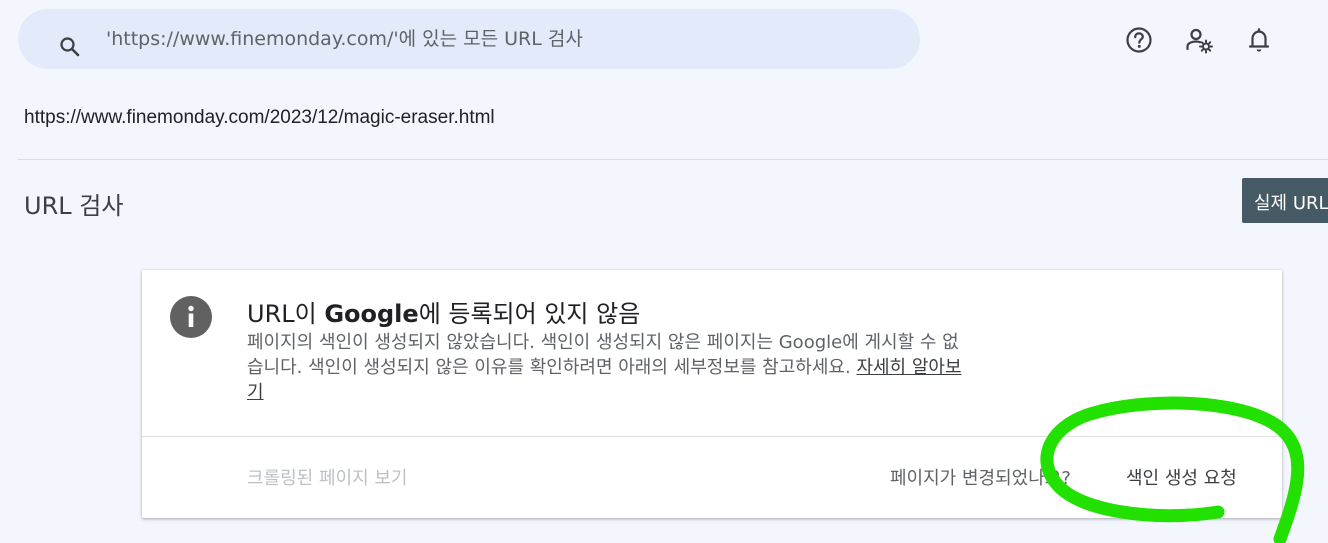 This screenshot has height=543, width=1328. What do you see at coordinates (1199, 40) in the screenshot?
I see `manage-users-icon` at bounding box center [1199, 40].